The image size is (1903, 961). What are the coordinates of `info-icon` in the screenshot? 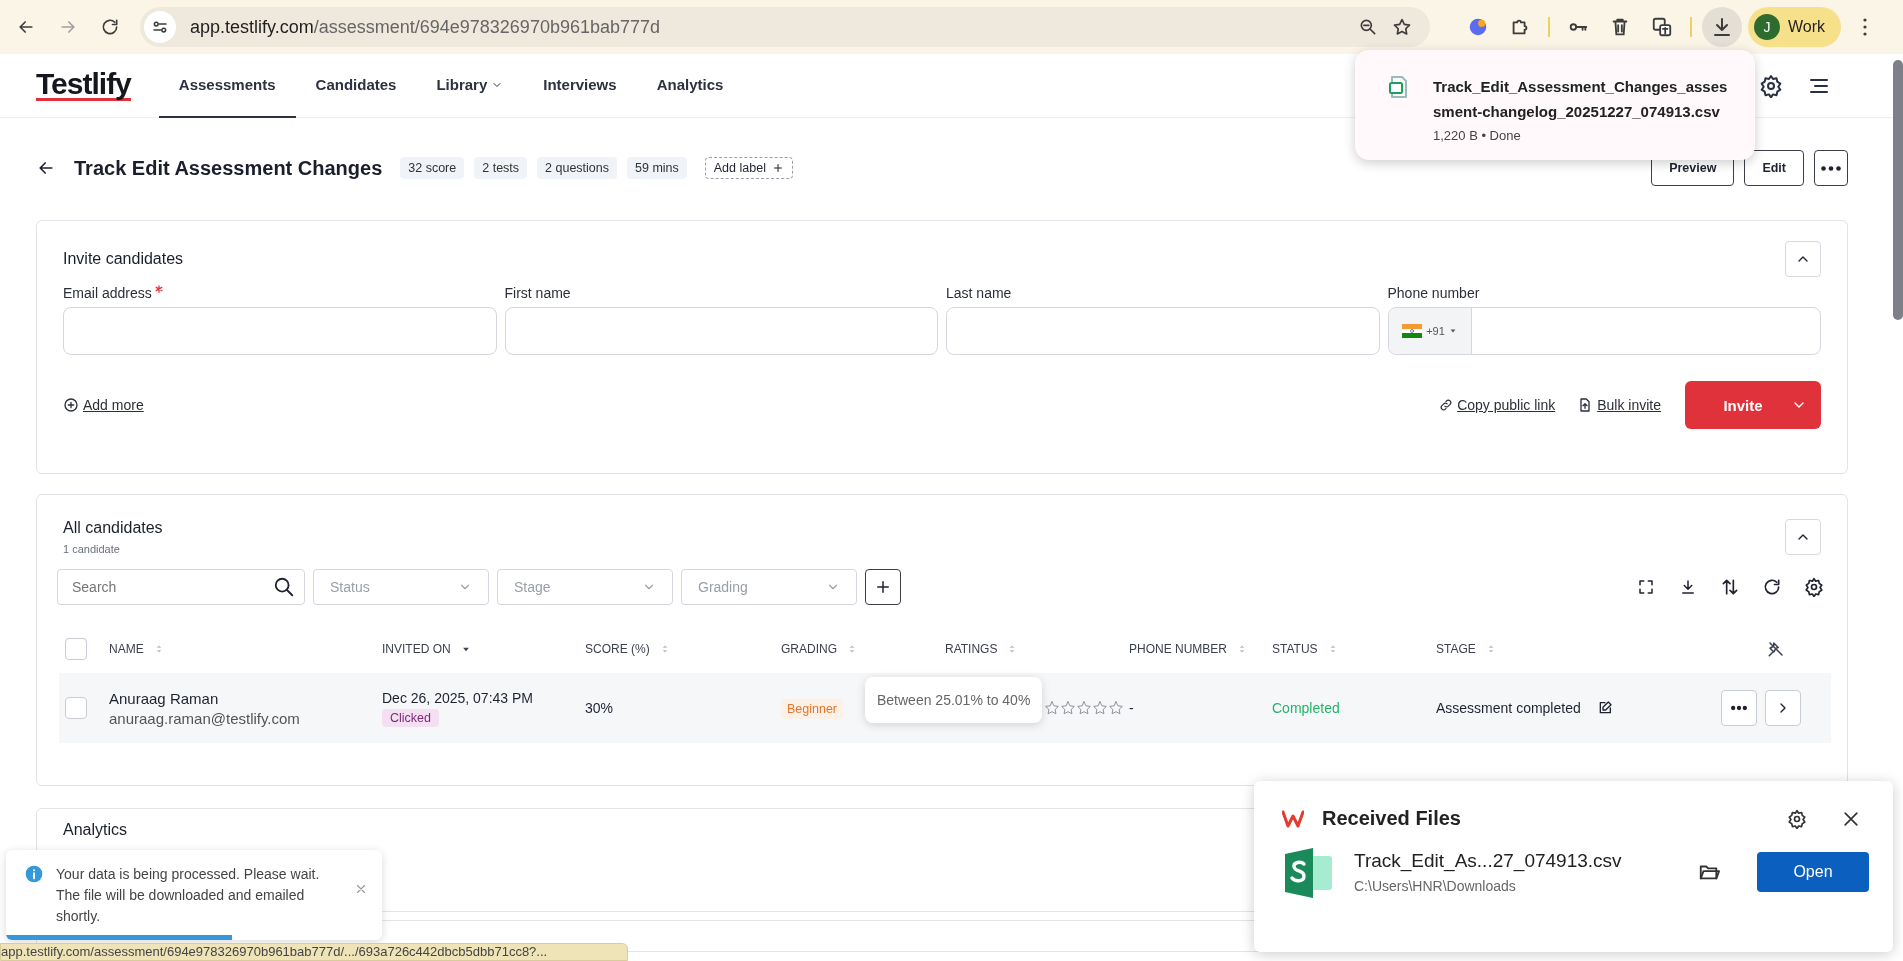 It's located at (34, 874).